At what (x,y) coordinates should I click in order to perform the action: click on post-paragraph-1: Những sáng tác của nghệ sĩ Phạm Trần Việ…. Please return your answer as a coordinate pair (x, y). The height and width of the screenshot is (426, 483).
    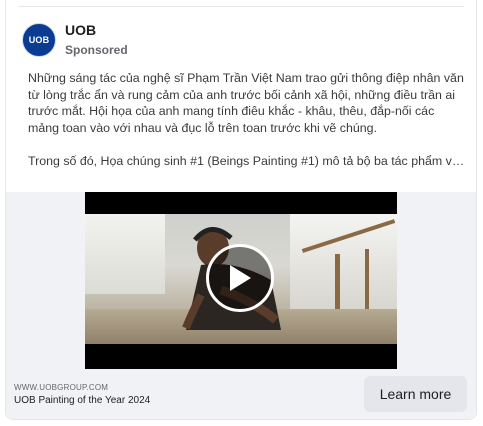
    Looking at the image, I should click on (246, 103).